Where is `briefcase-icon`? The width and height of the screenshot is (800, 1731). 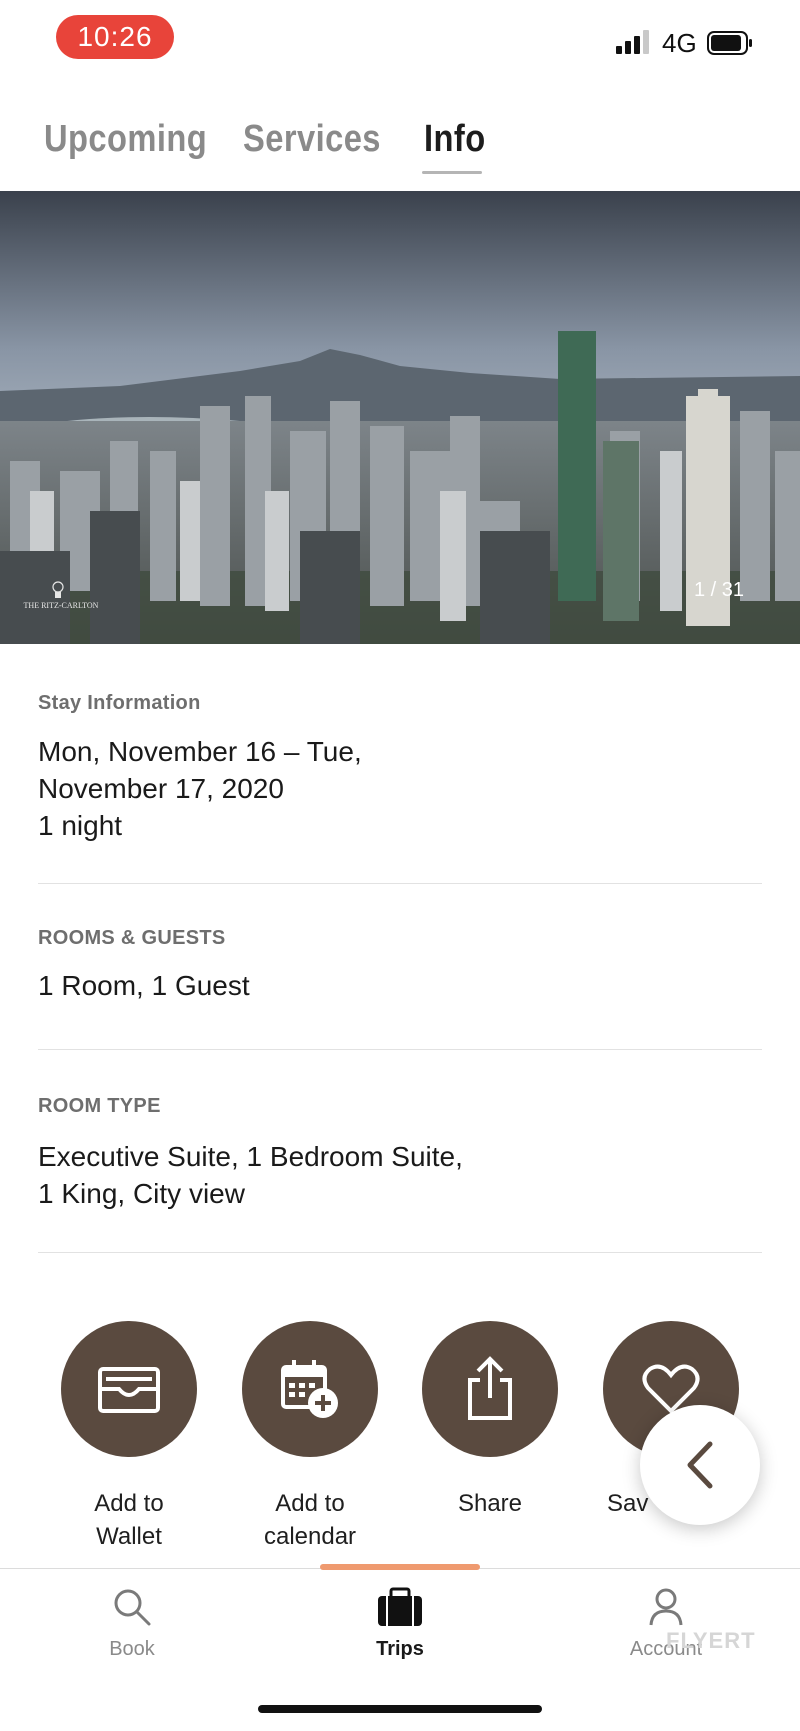
briefcase-icon is located at coordinates (400, 1606).